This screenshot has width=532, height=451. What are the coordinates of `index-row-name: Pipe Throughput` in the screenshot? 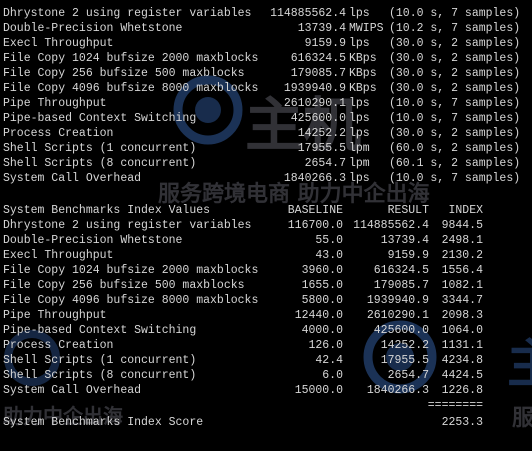 It's located at (55, 315).